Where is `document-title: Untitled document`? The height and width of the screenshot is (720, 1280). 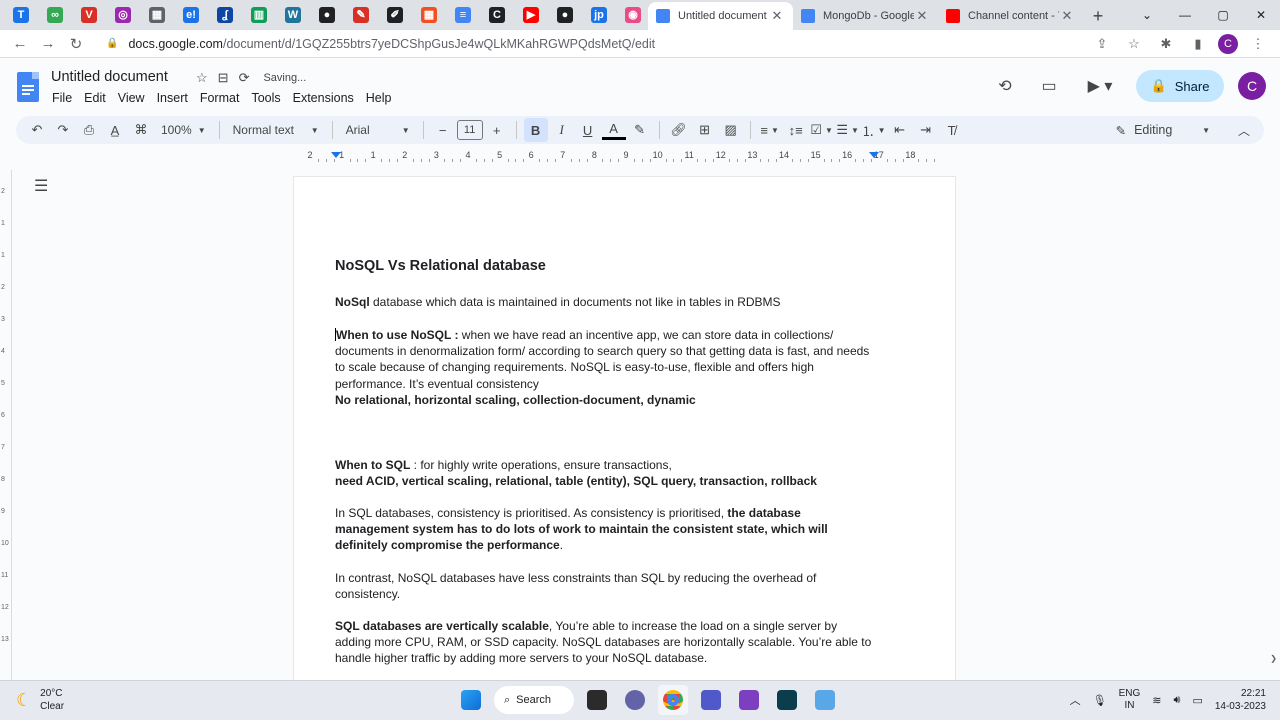
document-title: Untitled document is located at coordinates (109, 77).